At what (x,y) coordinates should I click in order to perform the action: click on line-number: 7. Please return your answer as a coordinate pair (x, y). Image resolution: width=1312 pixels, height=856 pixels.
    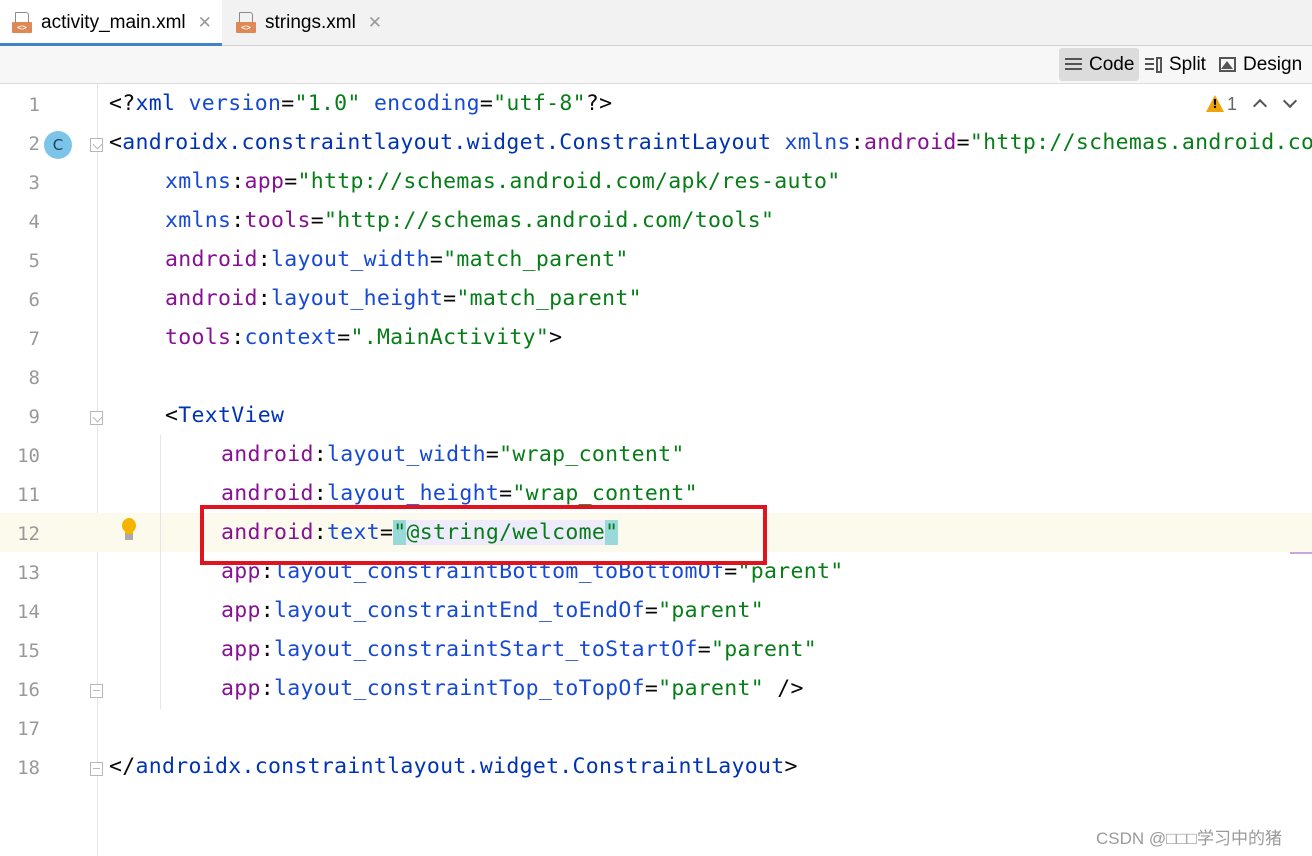
    Looking at the image, I should click on (34, 339).